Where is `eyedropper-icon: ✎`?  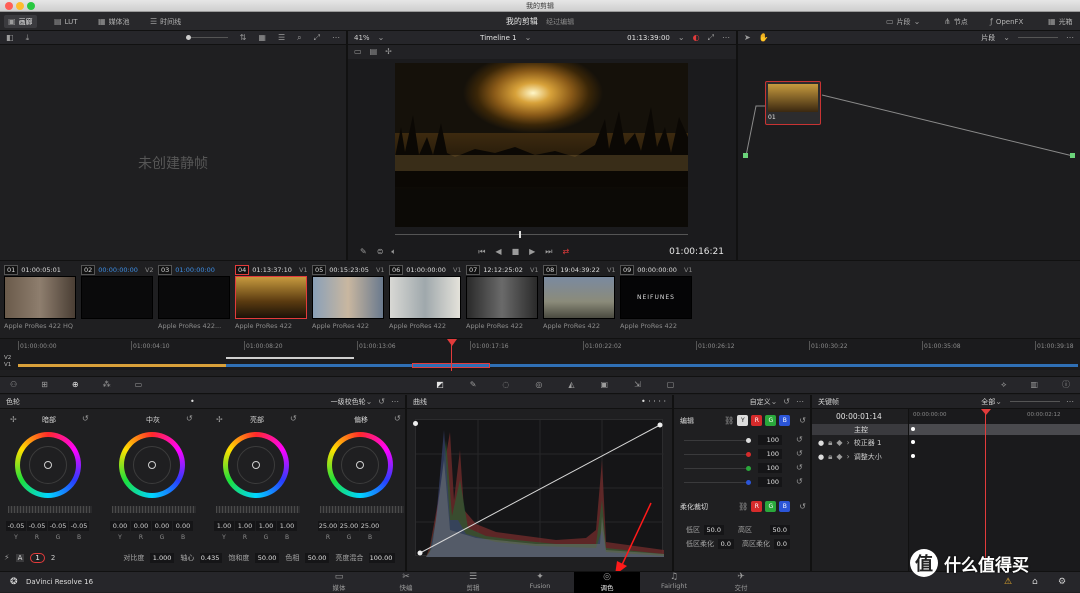
eyedropper-icon: ✎ is located at coordinates (363, 251).